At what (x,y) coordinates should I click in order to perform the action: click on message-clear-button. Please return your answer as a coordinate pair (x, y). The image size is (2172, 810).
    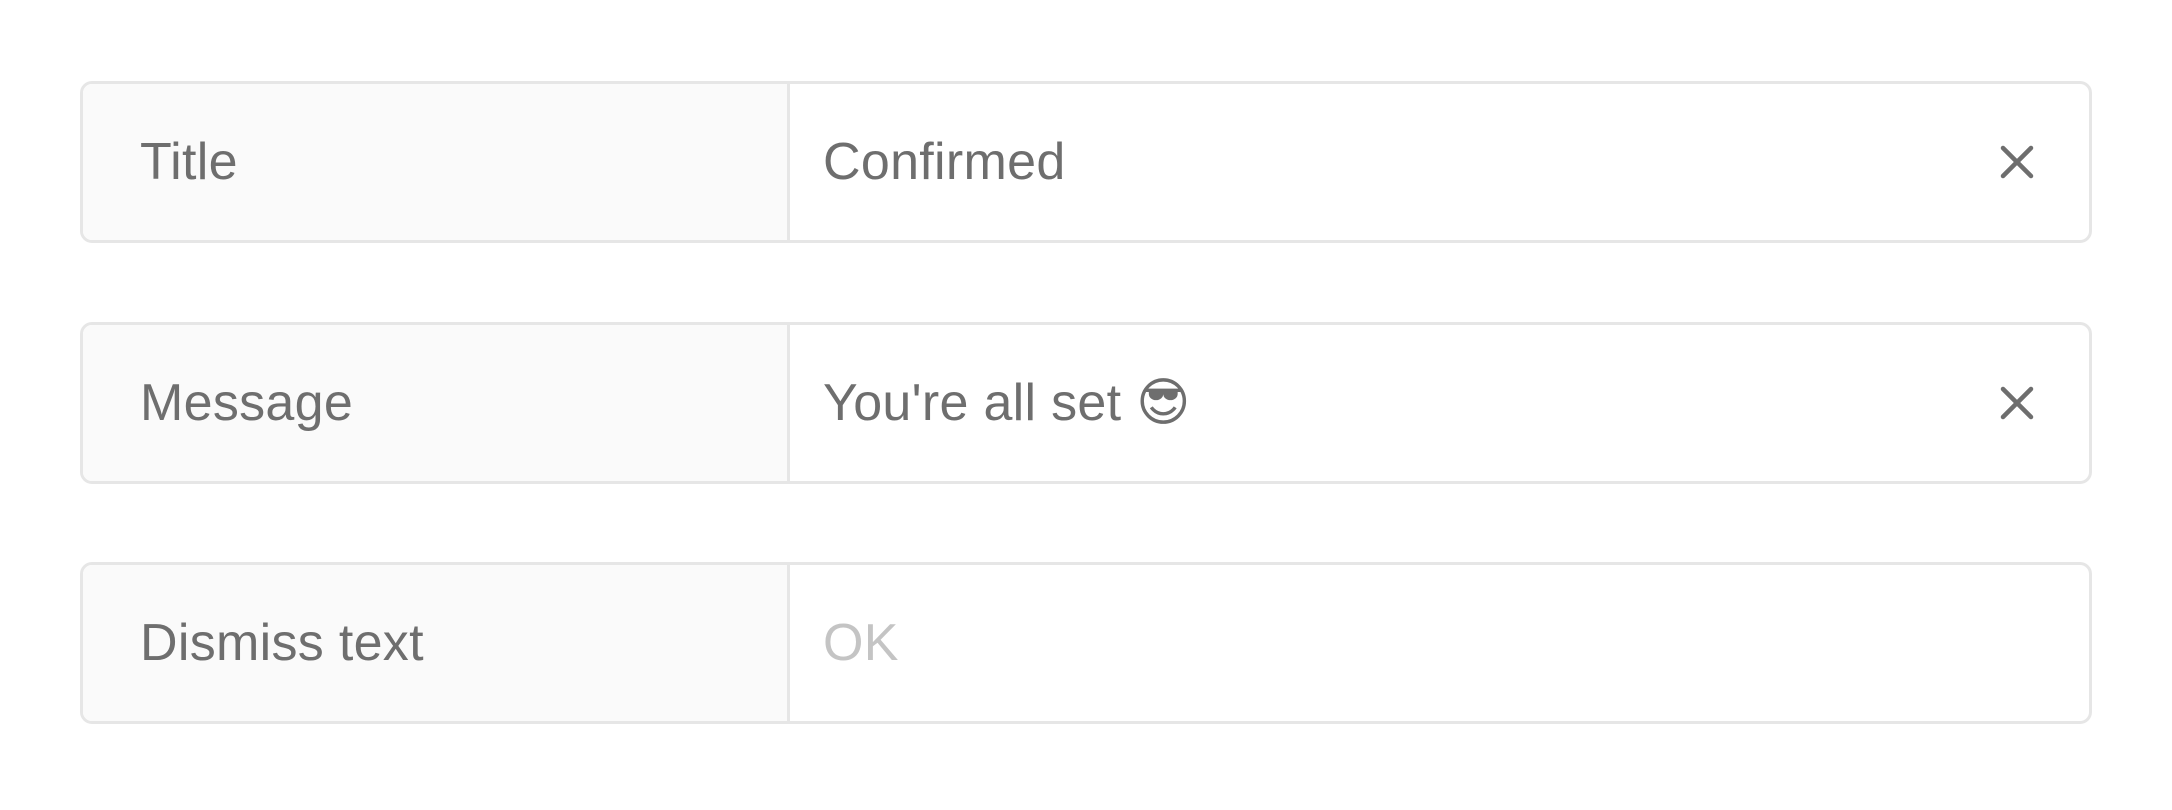
    Looking at the image, I should click on (2017, 403).